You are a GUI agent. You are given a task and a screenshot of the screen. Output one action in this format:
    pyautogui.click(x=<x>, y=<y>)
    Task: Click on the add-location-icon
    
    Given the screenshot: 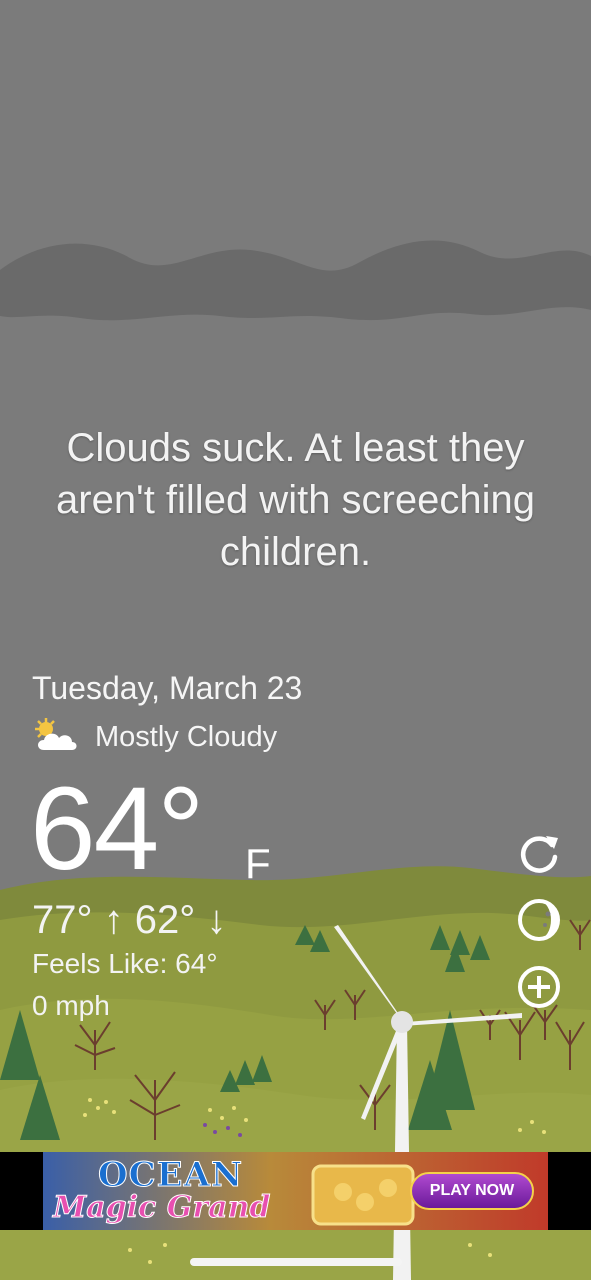 What is the action you would take?
    pyautogui.click(x=539, y=987)
    